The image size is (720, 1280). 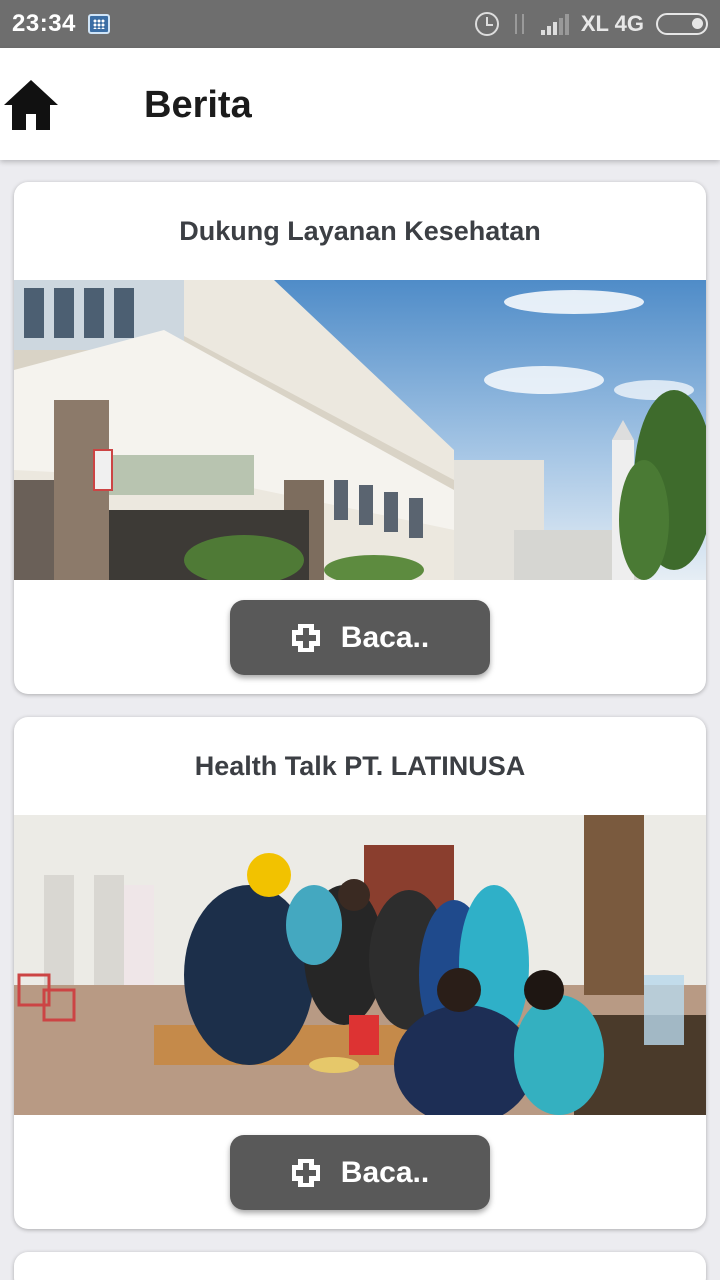 I want to click on news-title: Health Talk PT. LATINUSA, so click(x=360, y=766).